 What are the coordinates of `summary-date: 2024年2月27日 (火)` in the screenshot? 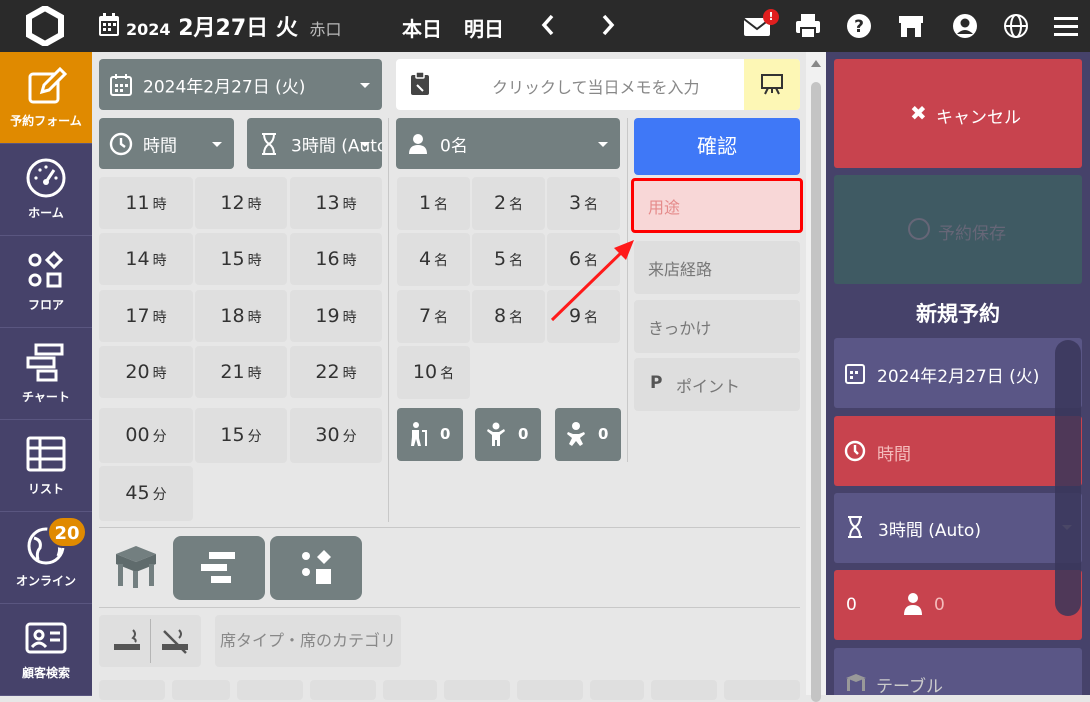 It's located at (958, 373).